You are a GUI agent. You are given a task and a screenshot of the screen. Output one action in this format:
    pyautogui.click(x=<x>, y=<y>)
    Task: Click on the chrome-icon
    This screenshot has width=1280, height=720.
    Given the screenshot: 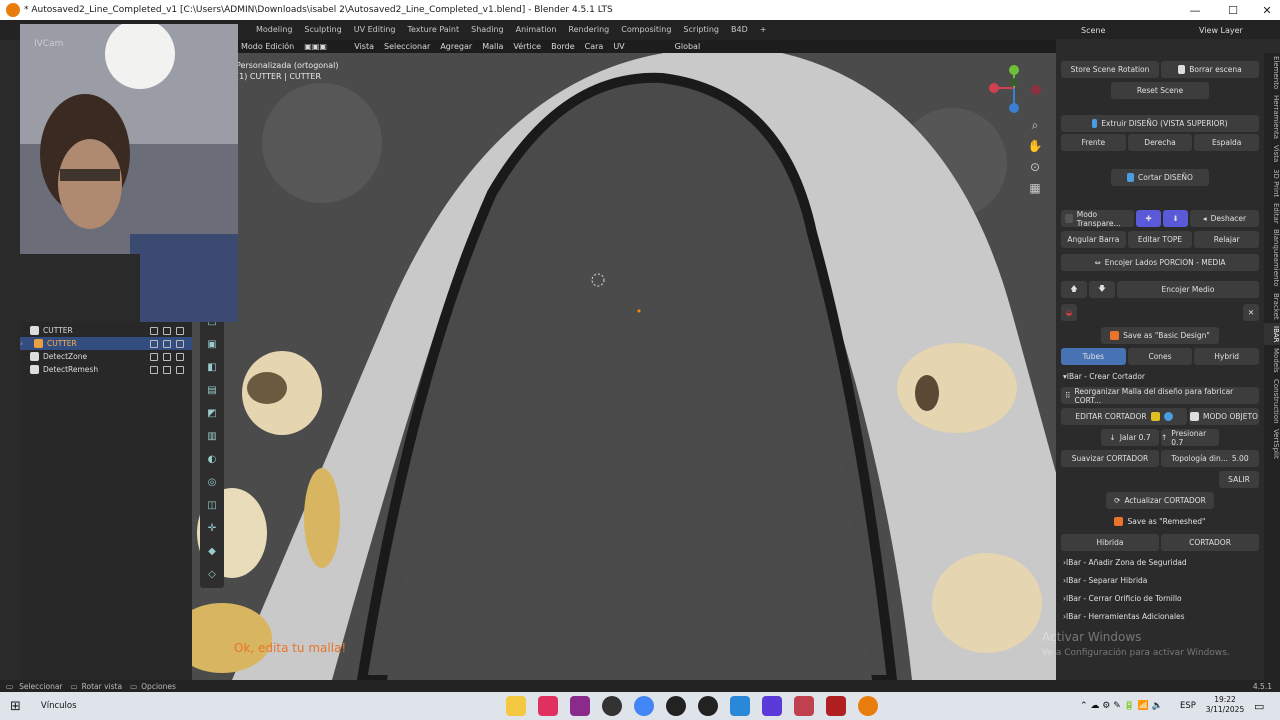 What is the action you would take?
    pyautogui.click(x=644, y=706)
    